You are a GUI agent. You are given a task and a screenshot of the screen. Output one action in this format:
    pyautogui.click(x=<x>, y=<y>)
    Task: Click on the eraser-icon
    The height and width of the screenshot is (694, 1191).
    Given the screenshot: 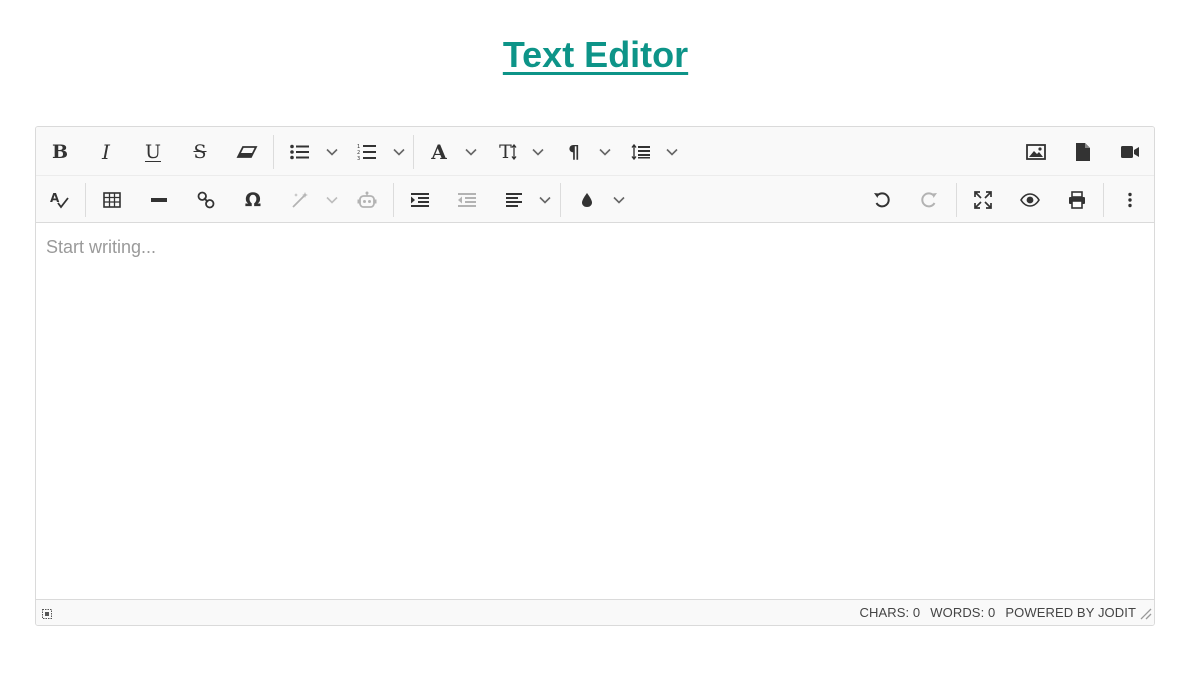 What is the action you would take?
    pyautogui.click(x=247, y=152)
    